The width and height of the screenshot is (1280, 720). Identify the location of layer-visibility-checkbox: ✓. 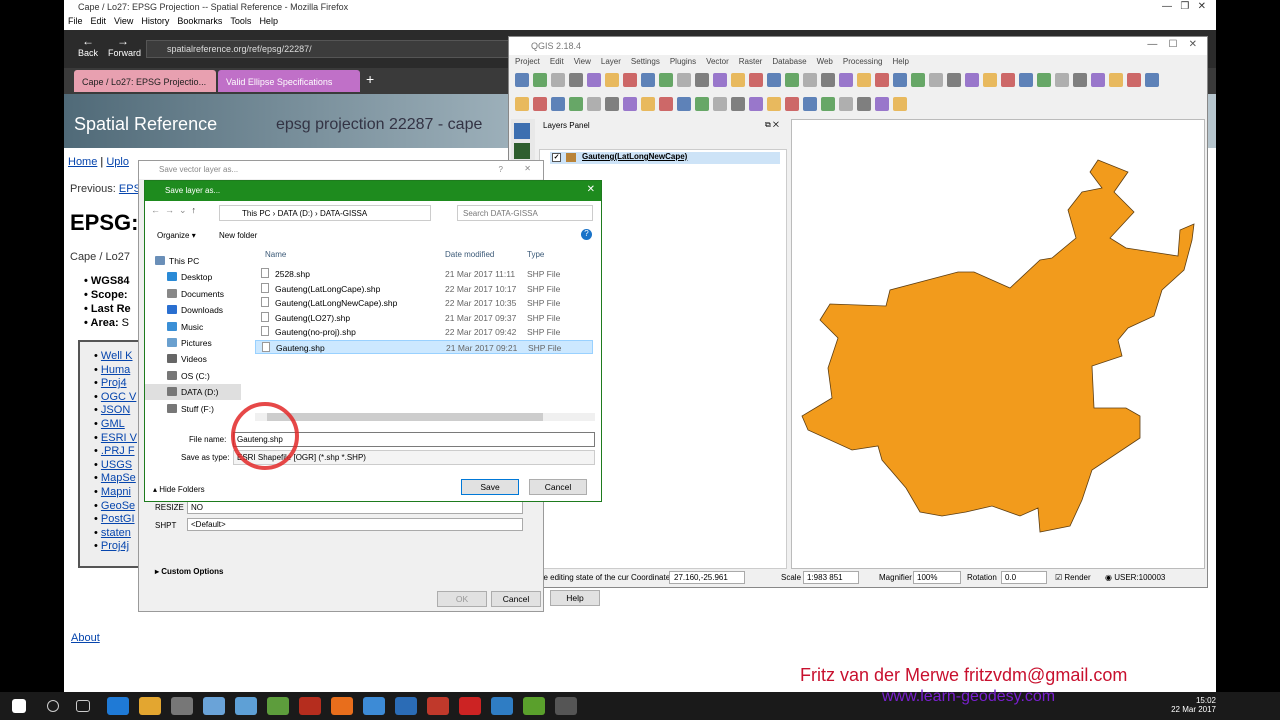
(556, 157).